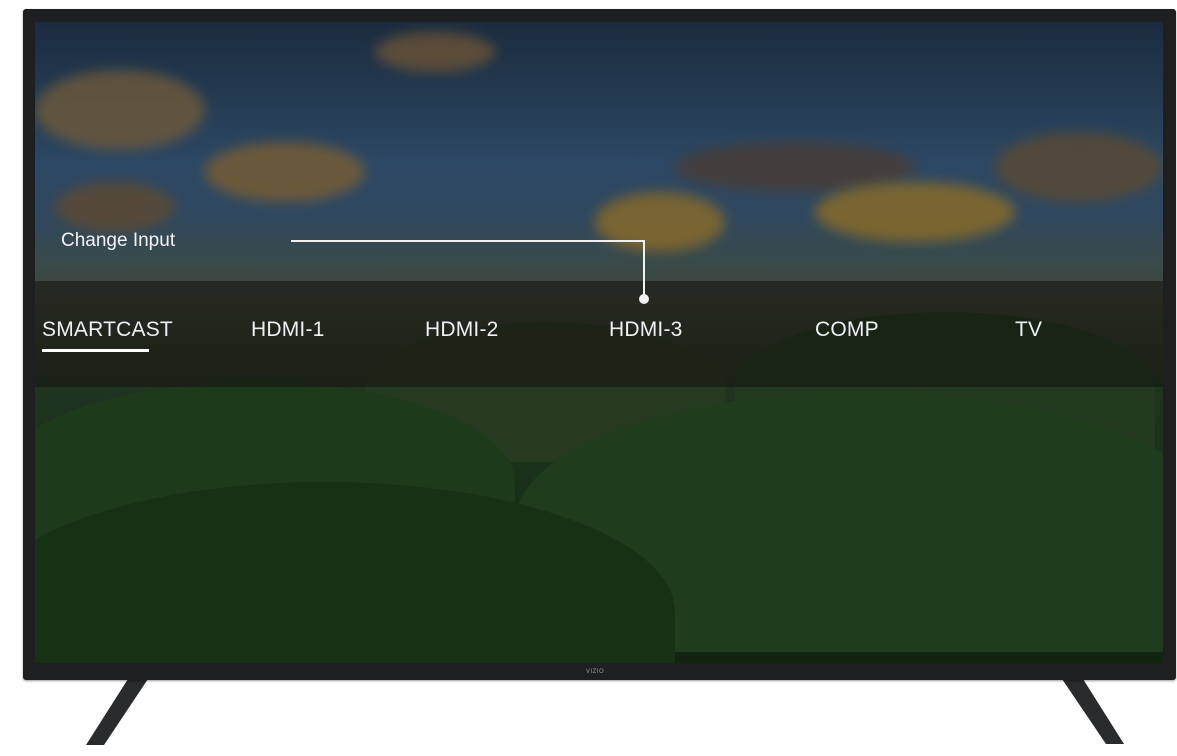  What do you see at coordinates (288, 330) in the screenshot?
I see `input-hdmi-1: HDMI-1` at bounding box center [288, 330].